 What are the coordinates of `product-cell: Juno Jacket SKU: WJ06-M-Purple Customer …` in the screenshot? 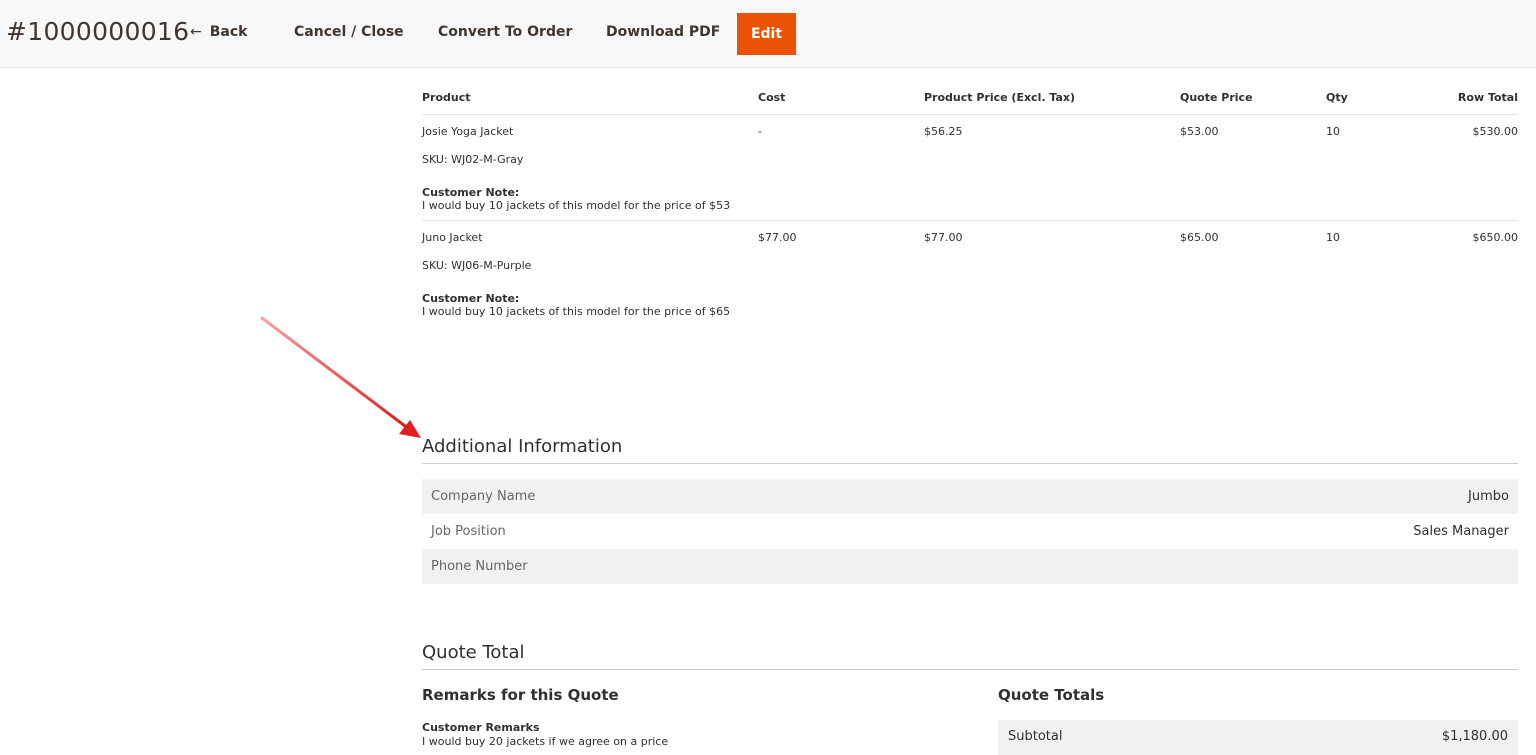 It's located at (590, 274).